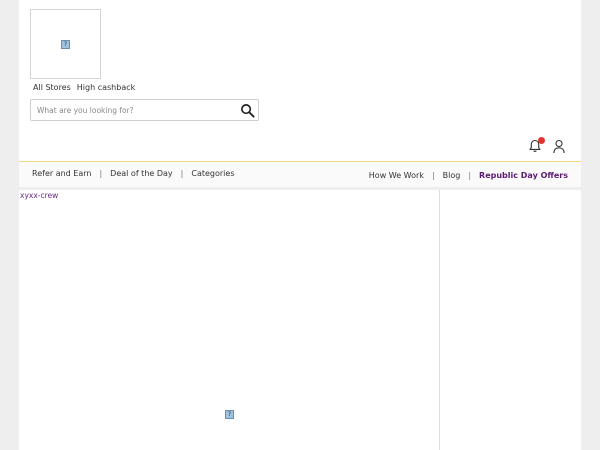 This screenshot has height=450, width=600. What do you see at coordinates (52, 87) in the screenshot?
I see `all-stores-link: All Stores` at bounding box center [52, 87].